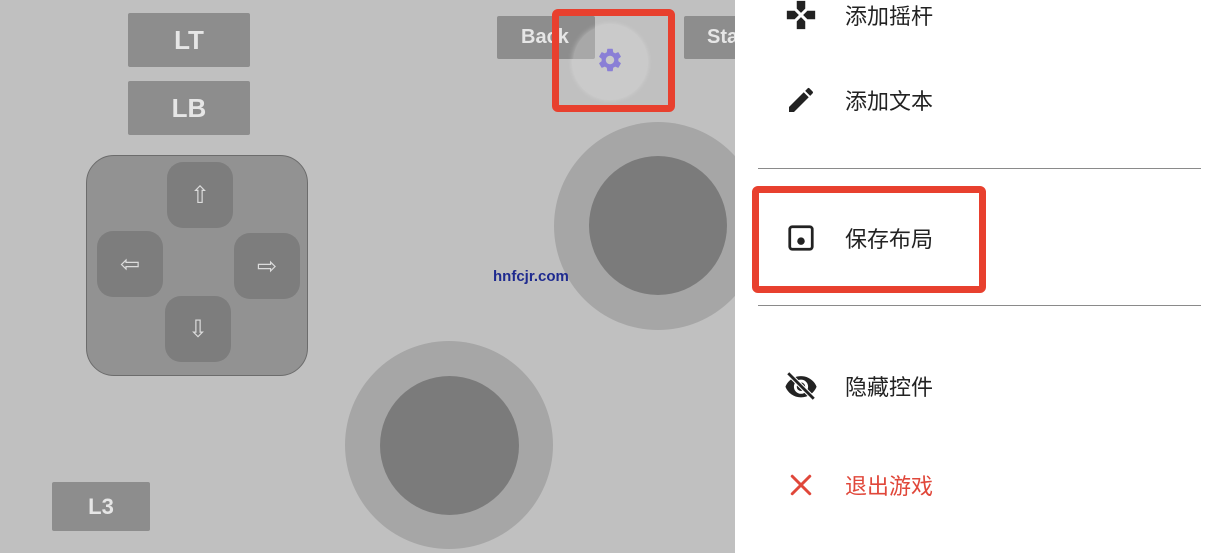 This screenshot has width=1225, height=553. I want to click on left-joystick-knob, so click(449, 445).